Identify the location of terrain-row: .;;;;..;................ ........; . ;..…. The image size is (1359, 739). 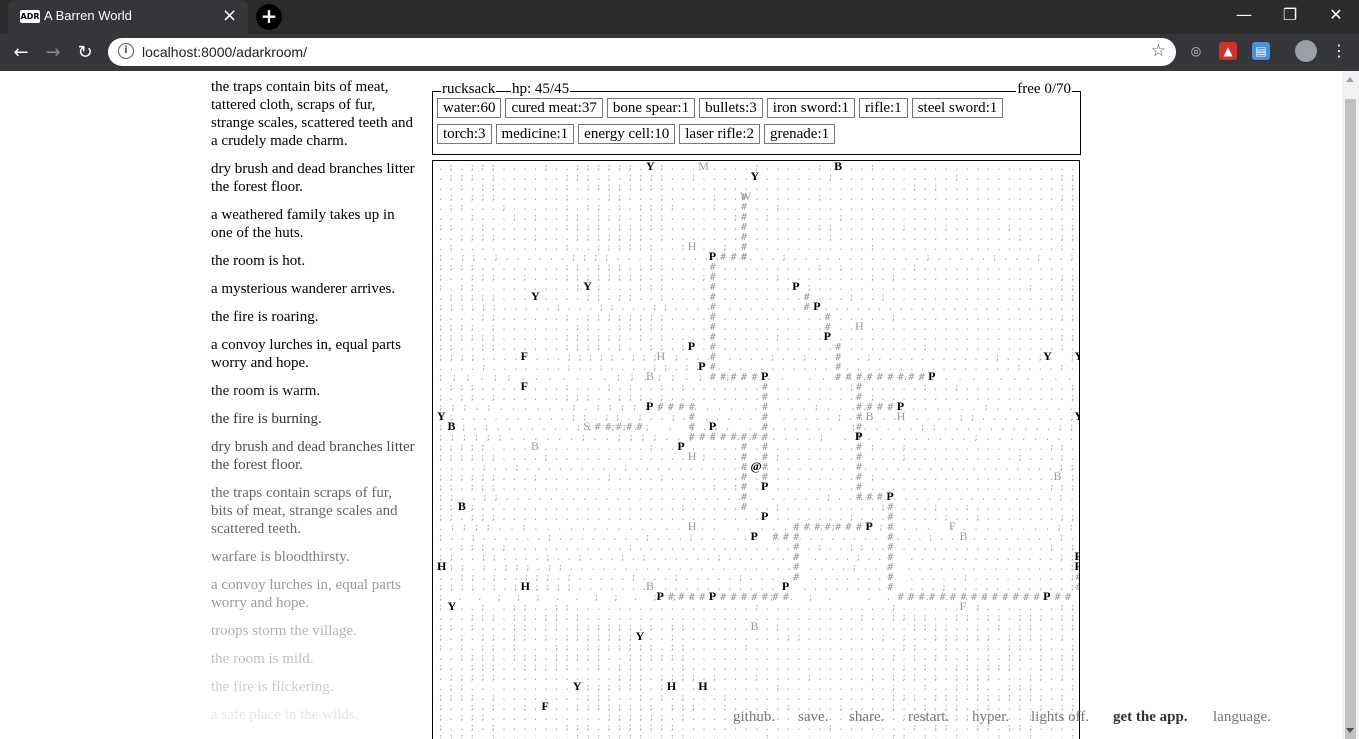
(759, 528).